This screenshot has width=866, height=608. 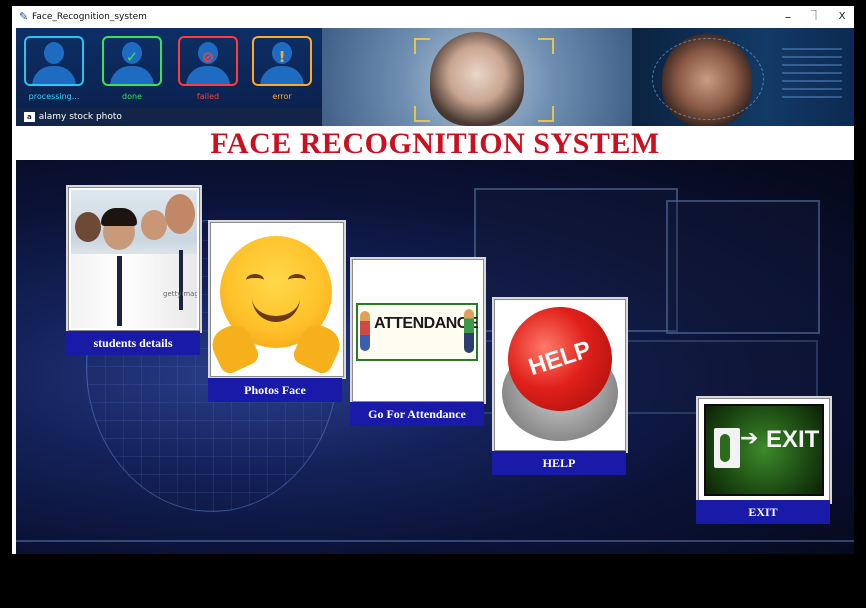 I want to click on alamy-watermark: a alamy stock photo, so click(x=169, y=117).